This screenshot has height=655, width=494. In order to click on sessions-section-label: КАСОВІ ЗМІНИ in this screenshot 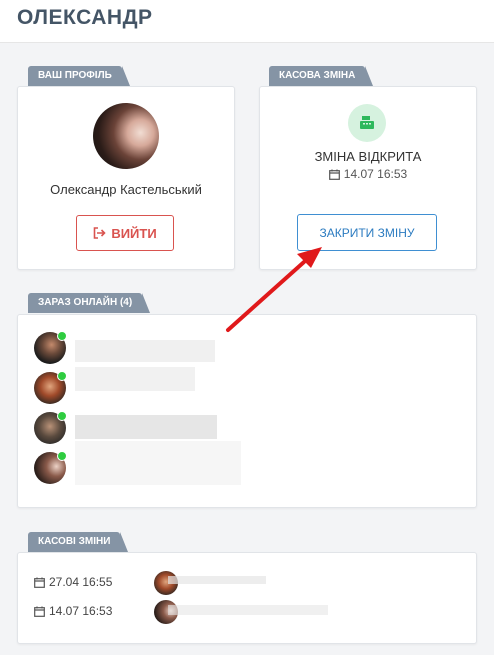, I will do `click(78, 542)`.